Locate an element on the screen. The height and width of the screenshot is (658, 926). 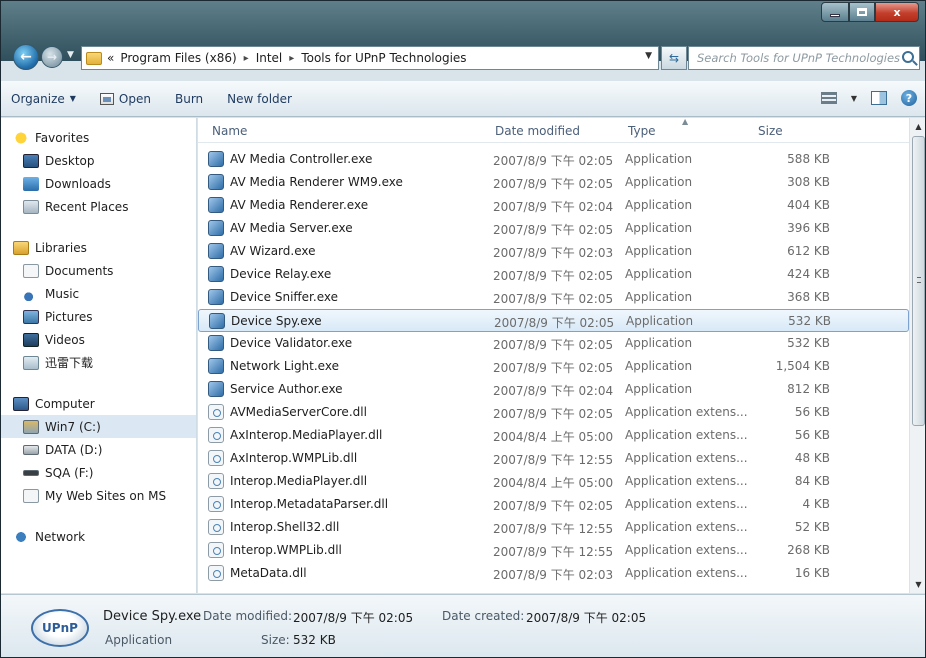
computer-icon is located at coordinates (21, 403).